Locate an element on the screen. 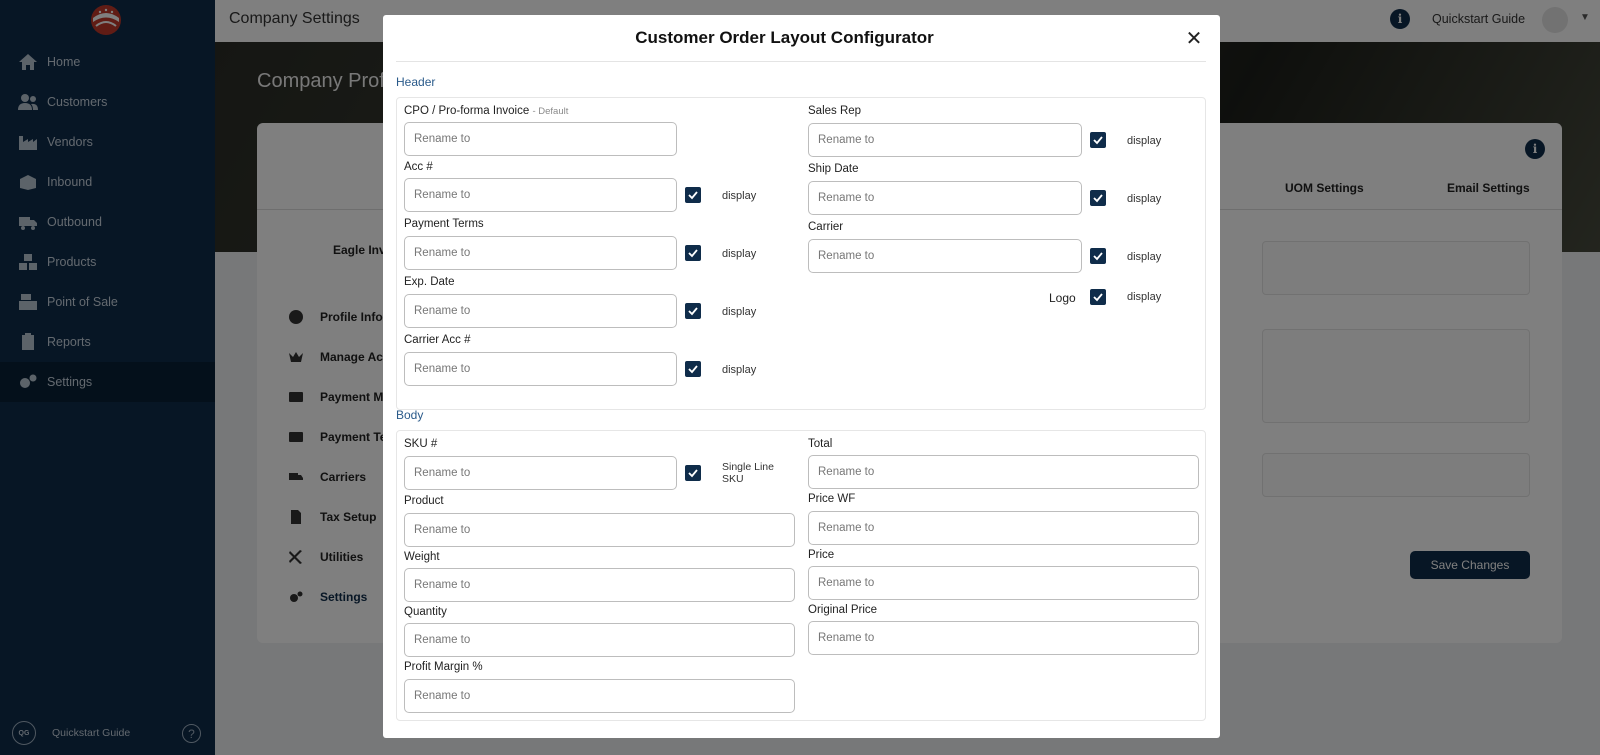  exp-date-label: Exp. Date is located at coordinates (429, 282).